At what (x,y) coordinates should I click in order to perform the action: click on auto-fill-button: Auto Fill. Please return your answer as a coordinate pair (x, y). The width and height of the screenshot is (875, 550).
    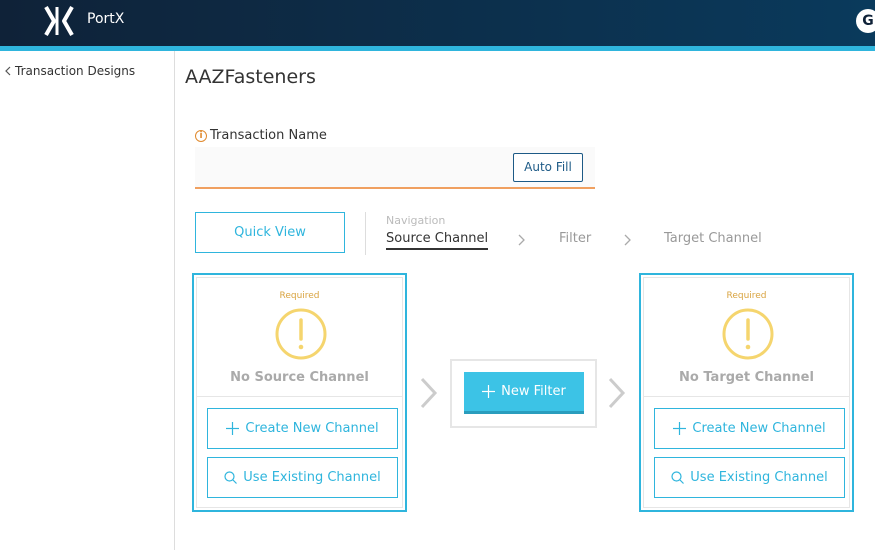
    Looking at the image, I should click on (548, 167).